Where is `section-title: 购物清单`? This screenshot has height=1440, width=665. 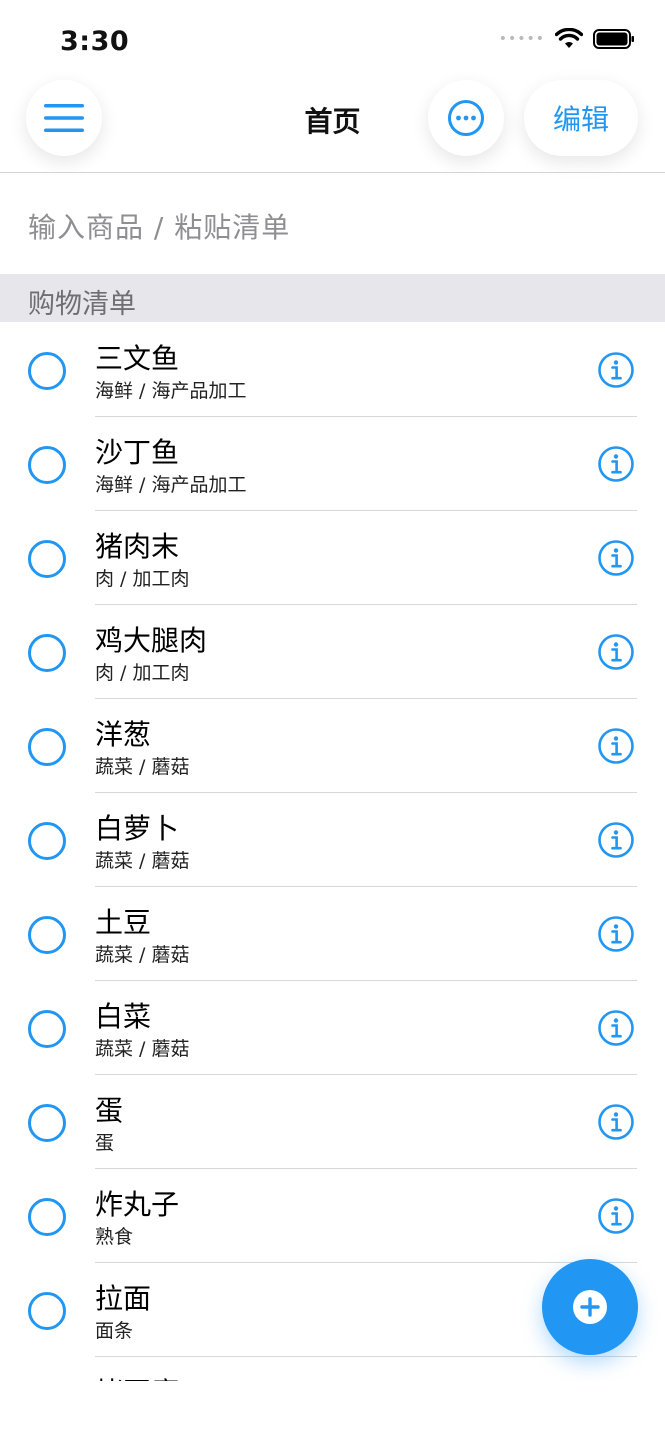
section-title: 购物清单 is located at coordinates (82, 304).